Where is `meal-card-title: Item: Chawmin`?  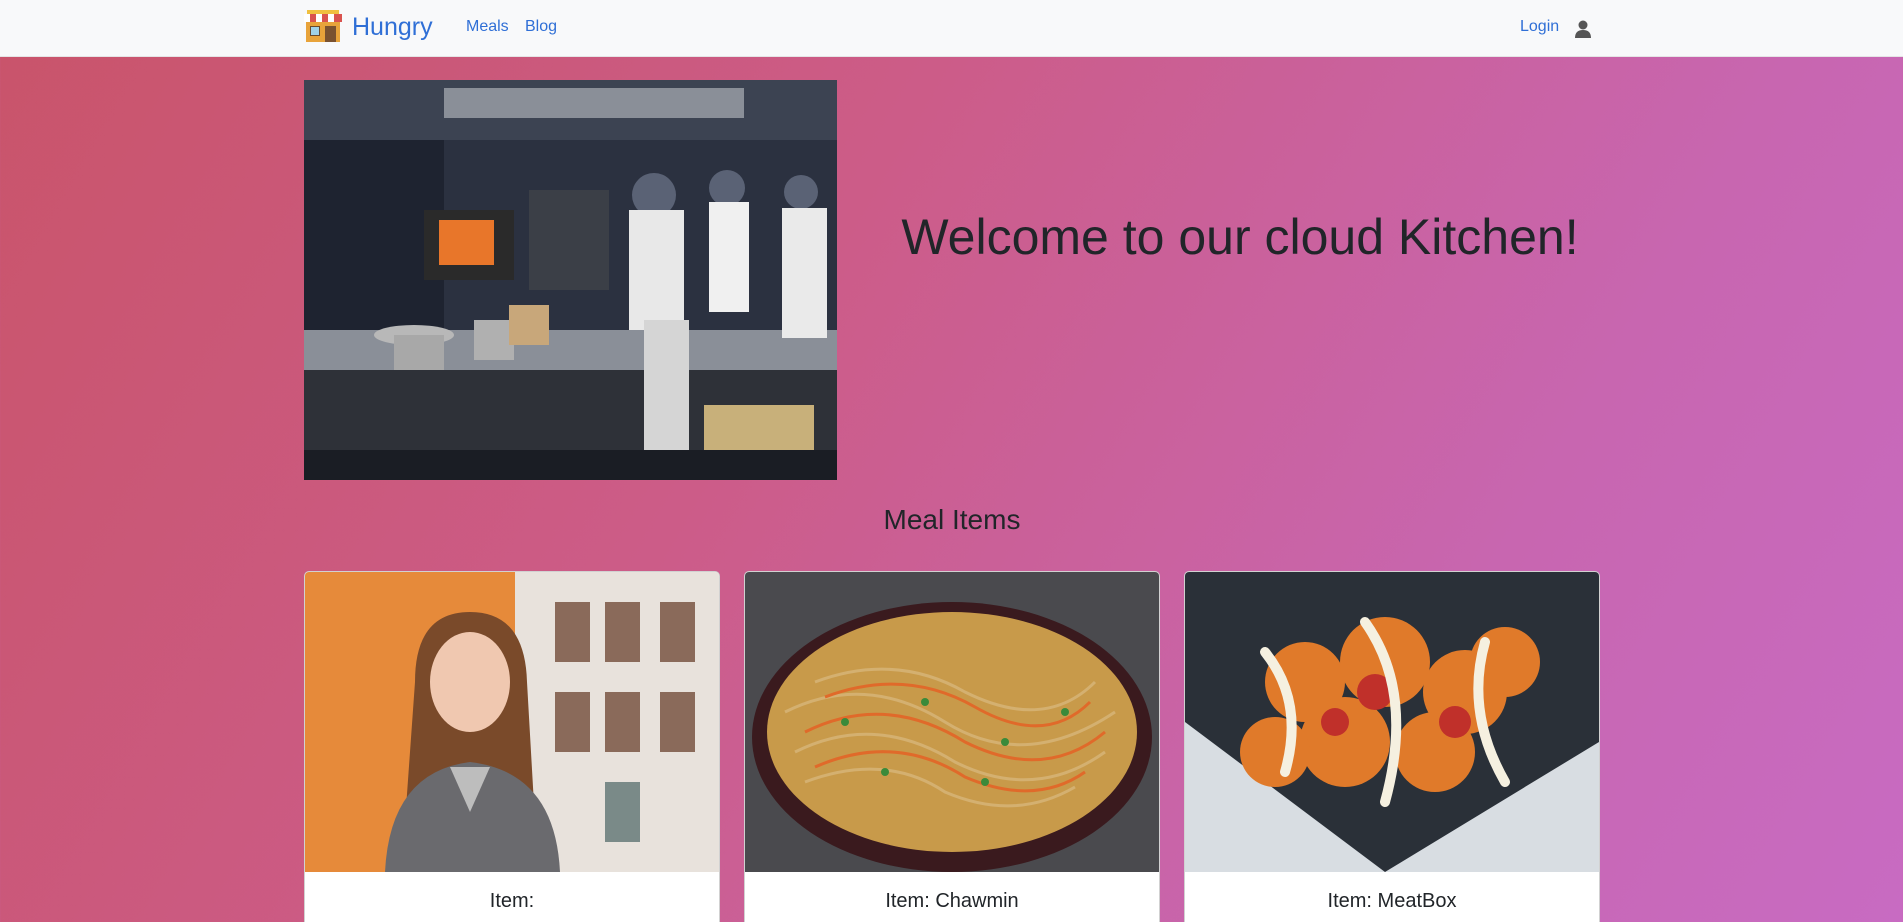
meal-card-title: Item: Chawmin is located at coordinates (952, 901).